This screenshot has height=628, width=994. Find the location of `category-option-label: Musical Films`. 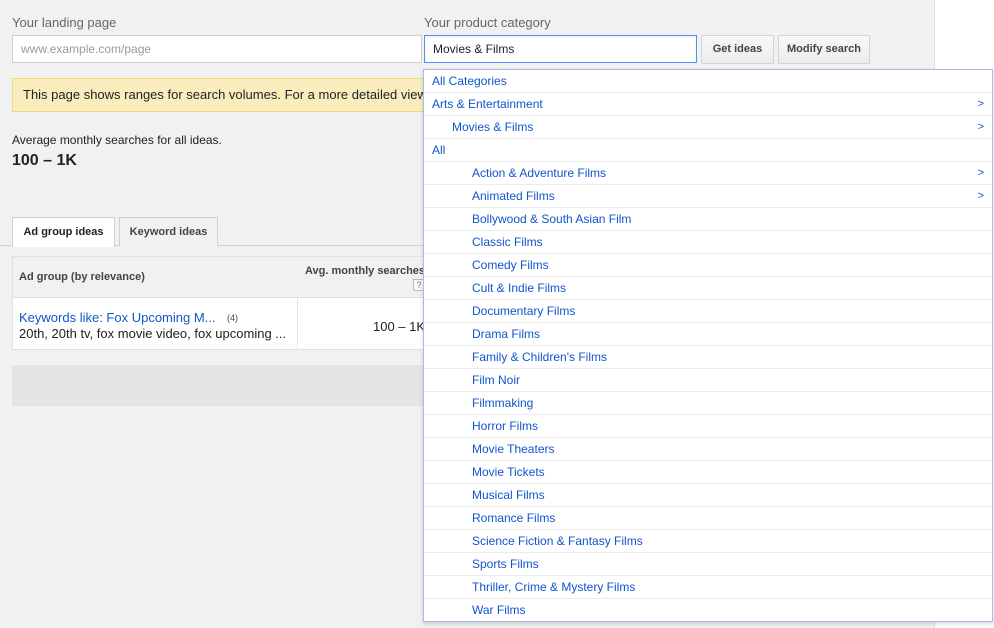

category-option-label: Musical Films is located at coordinates (508, 495).